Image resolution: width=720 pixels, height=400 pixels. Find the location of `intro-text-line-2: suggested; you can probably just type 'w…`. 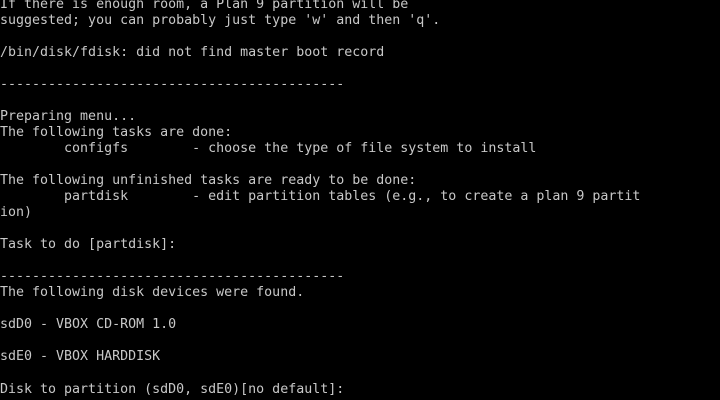

intro-text-line-2: suggested; you can probably just type 'w… is located at coordinates (220, 20).